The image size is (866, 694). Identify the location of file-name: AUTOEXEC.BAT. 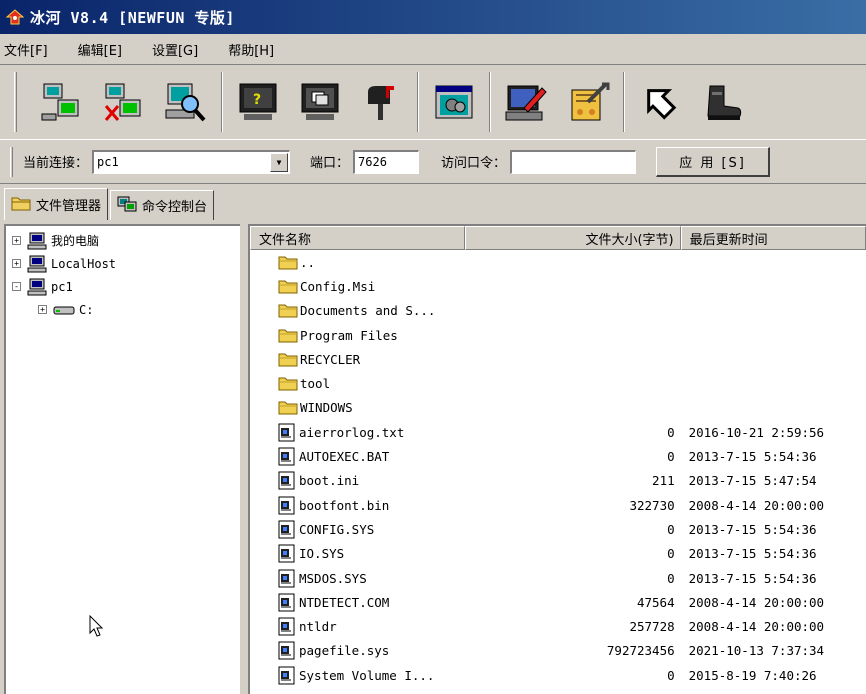
(344, 457).